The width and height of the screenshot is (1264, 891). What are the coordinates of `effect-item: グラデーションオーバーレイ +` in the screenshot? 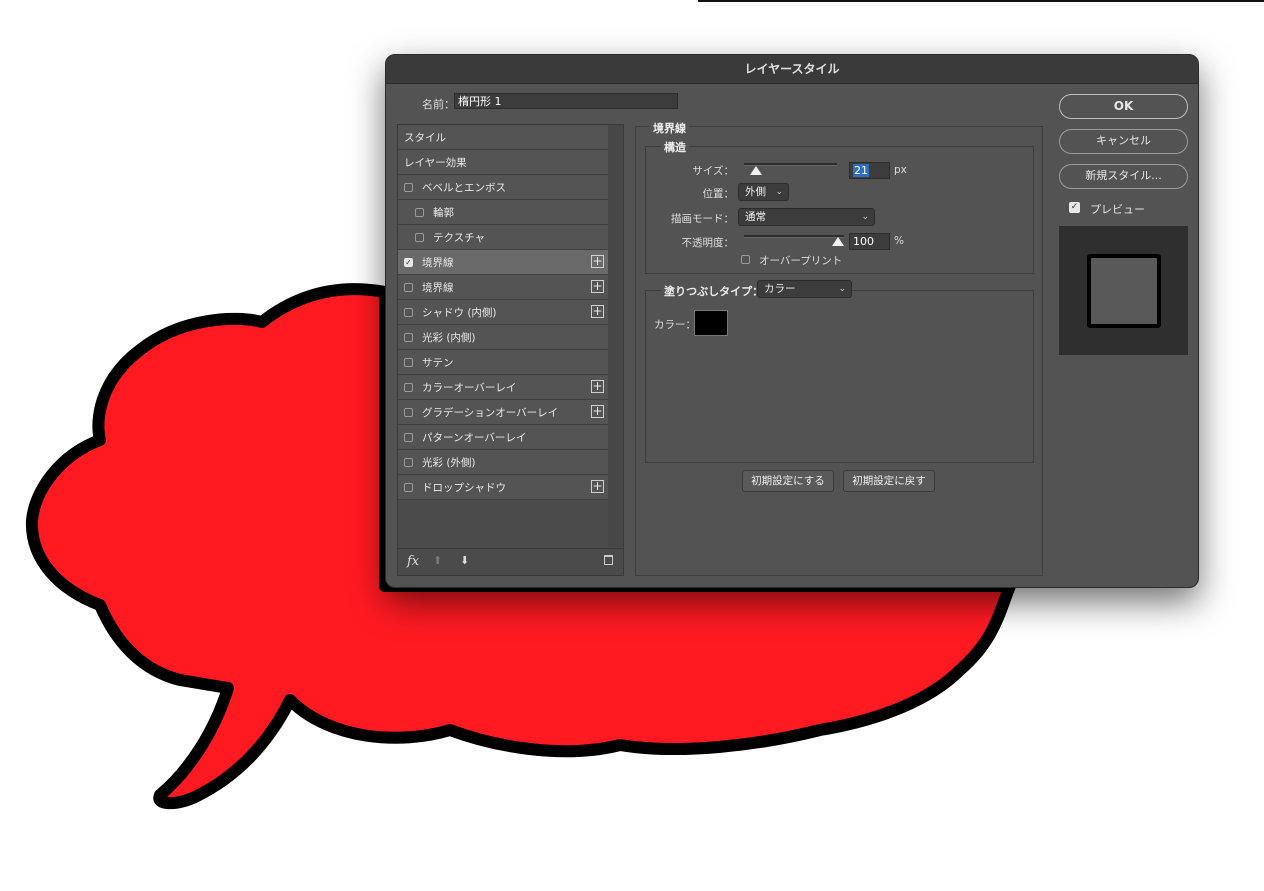 It's located at (503, 412).